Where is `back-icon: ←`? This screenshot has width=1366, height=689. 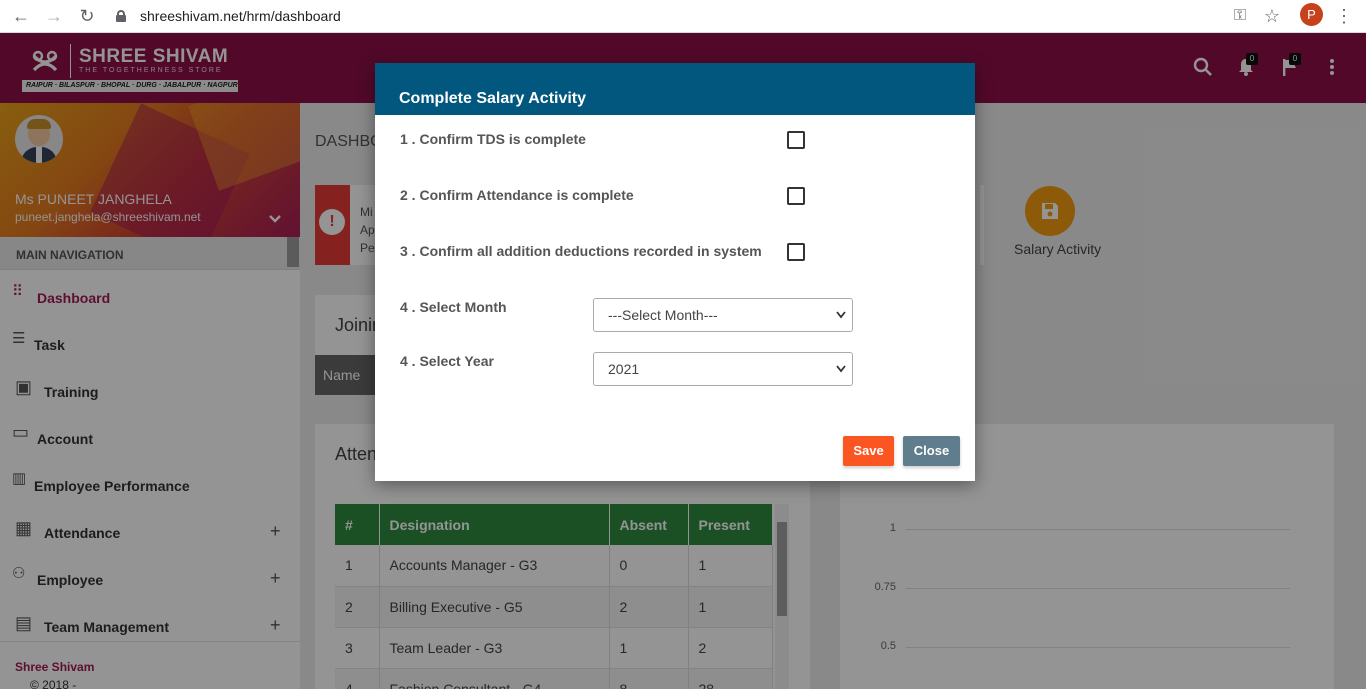 back-icon: ← is located at coordinates (21, 16).